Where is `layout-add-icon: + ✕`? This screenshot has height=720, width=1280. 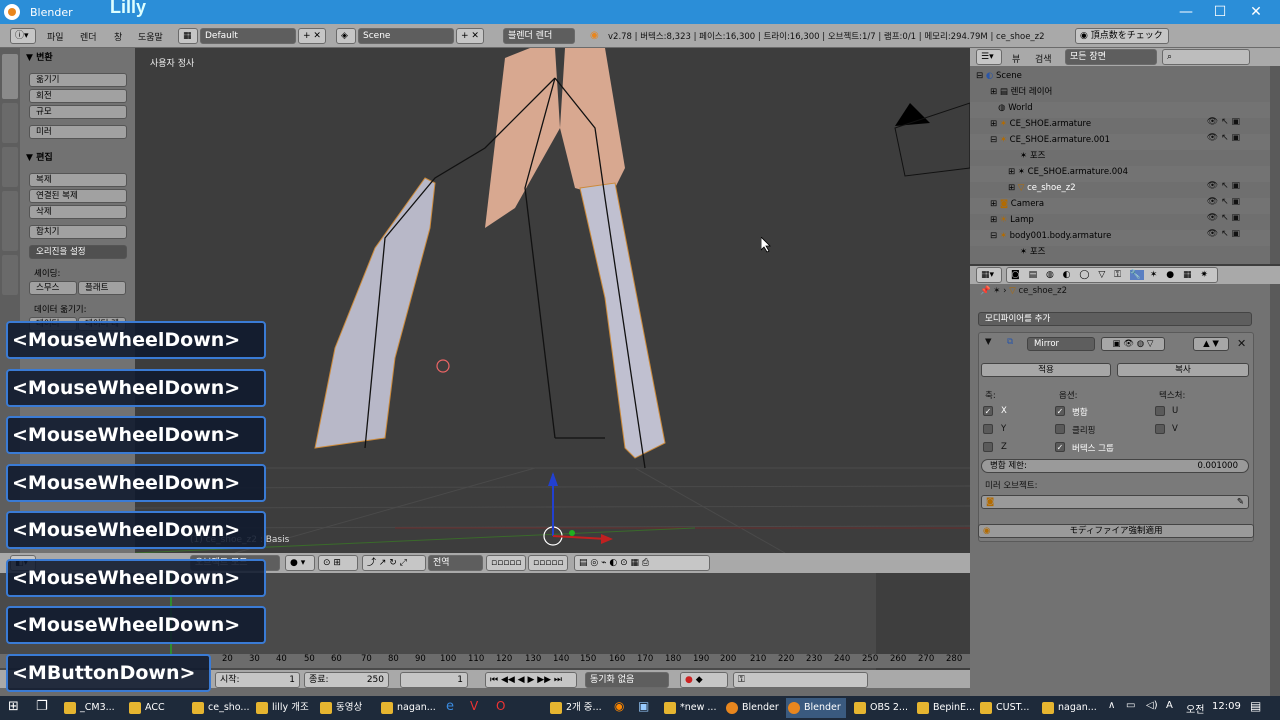 layout-add-icon: + ✕ is located at coordinates (312, 36).